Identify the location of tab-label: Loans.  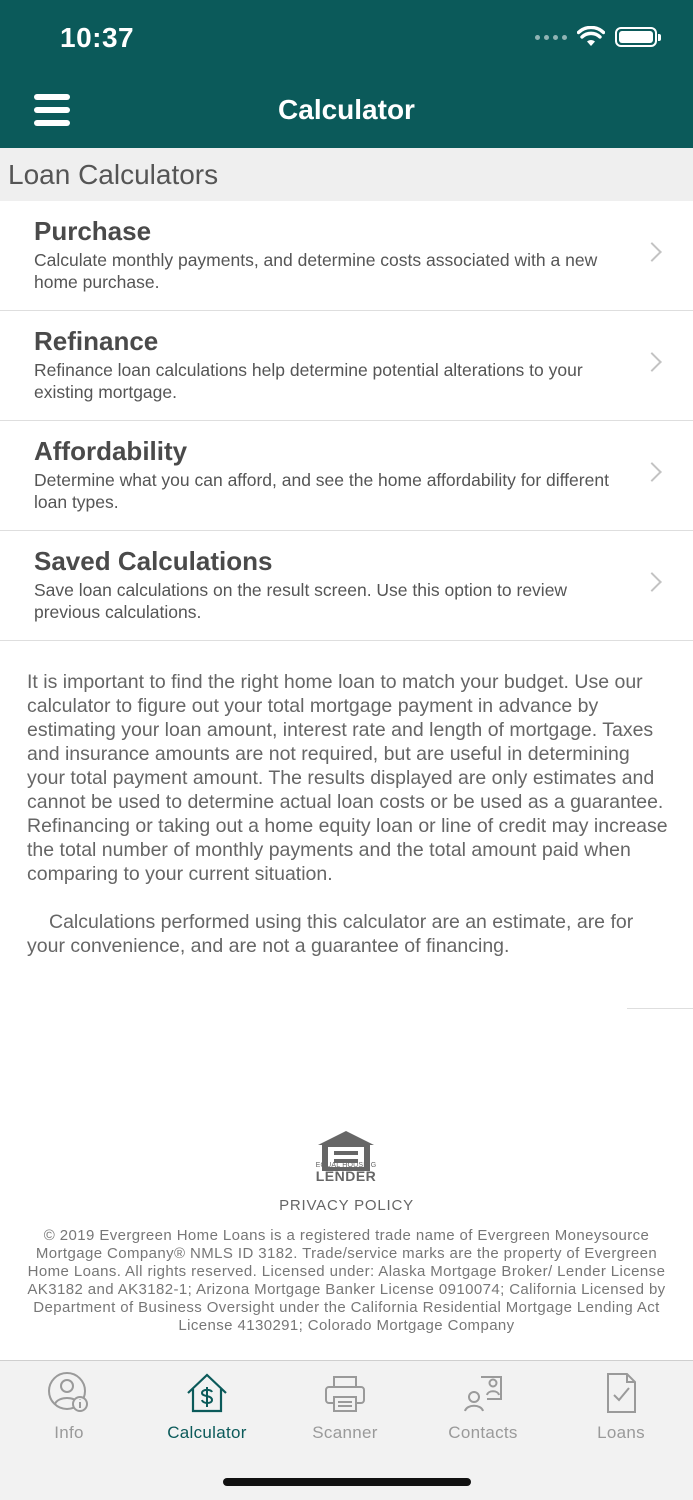
(621, 1432).